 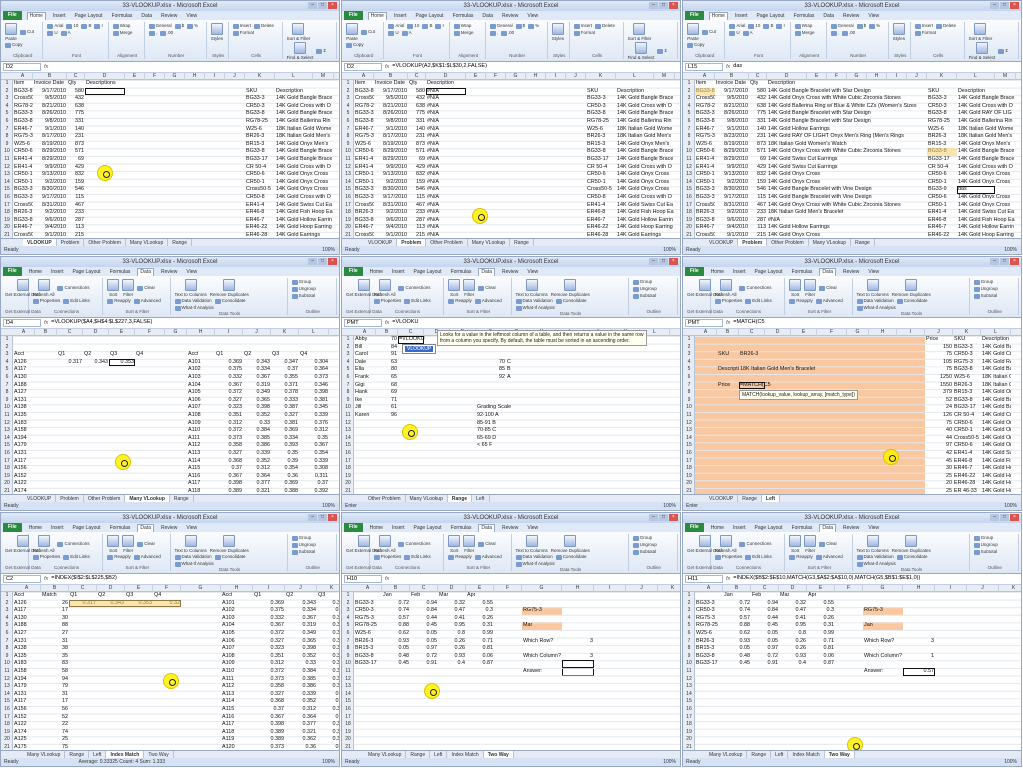 I want to click on row-header: 18, so click(x=689, y=469).